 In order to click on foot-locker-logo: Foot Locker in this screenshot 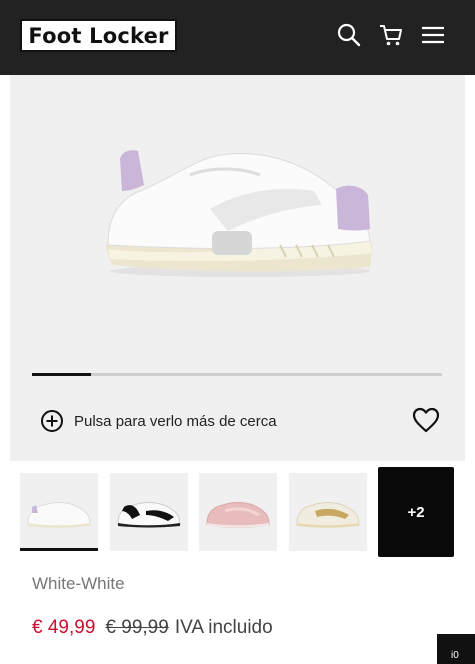, I will do `click(98, 35)`.